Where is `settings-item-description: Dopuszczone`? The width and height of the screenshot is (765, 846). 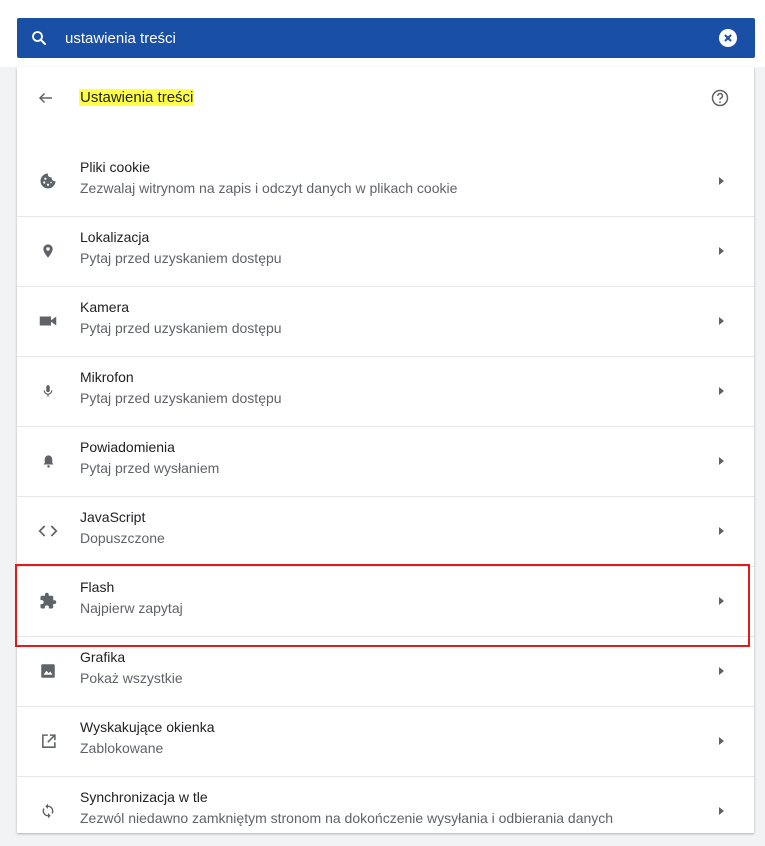
settings-item-description: Dopuszczone is located at coordinates (122, 538).